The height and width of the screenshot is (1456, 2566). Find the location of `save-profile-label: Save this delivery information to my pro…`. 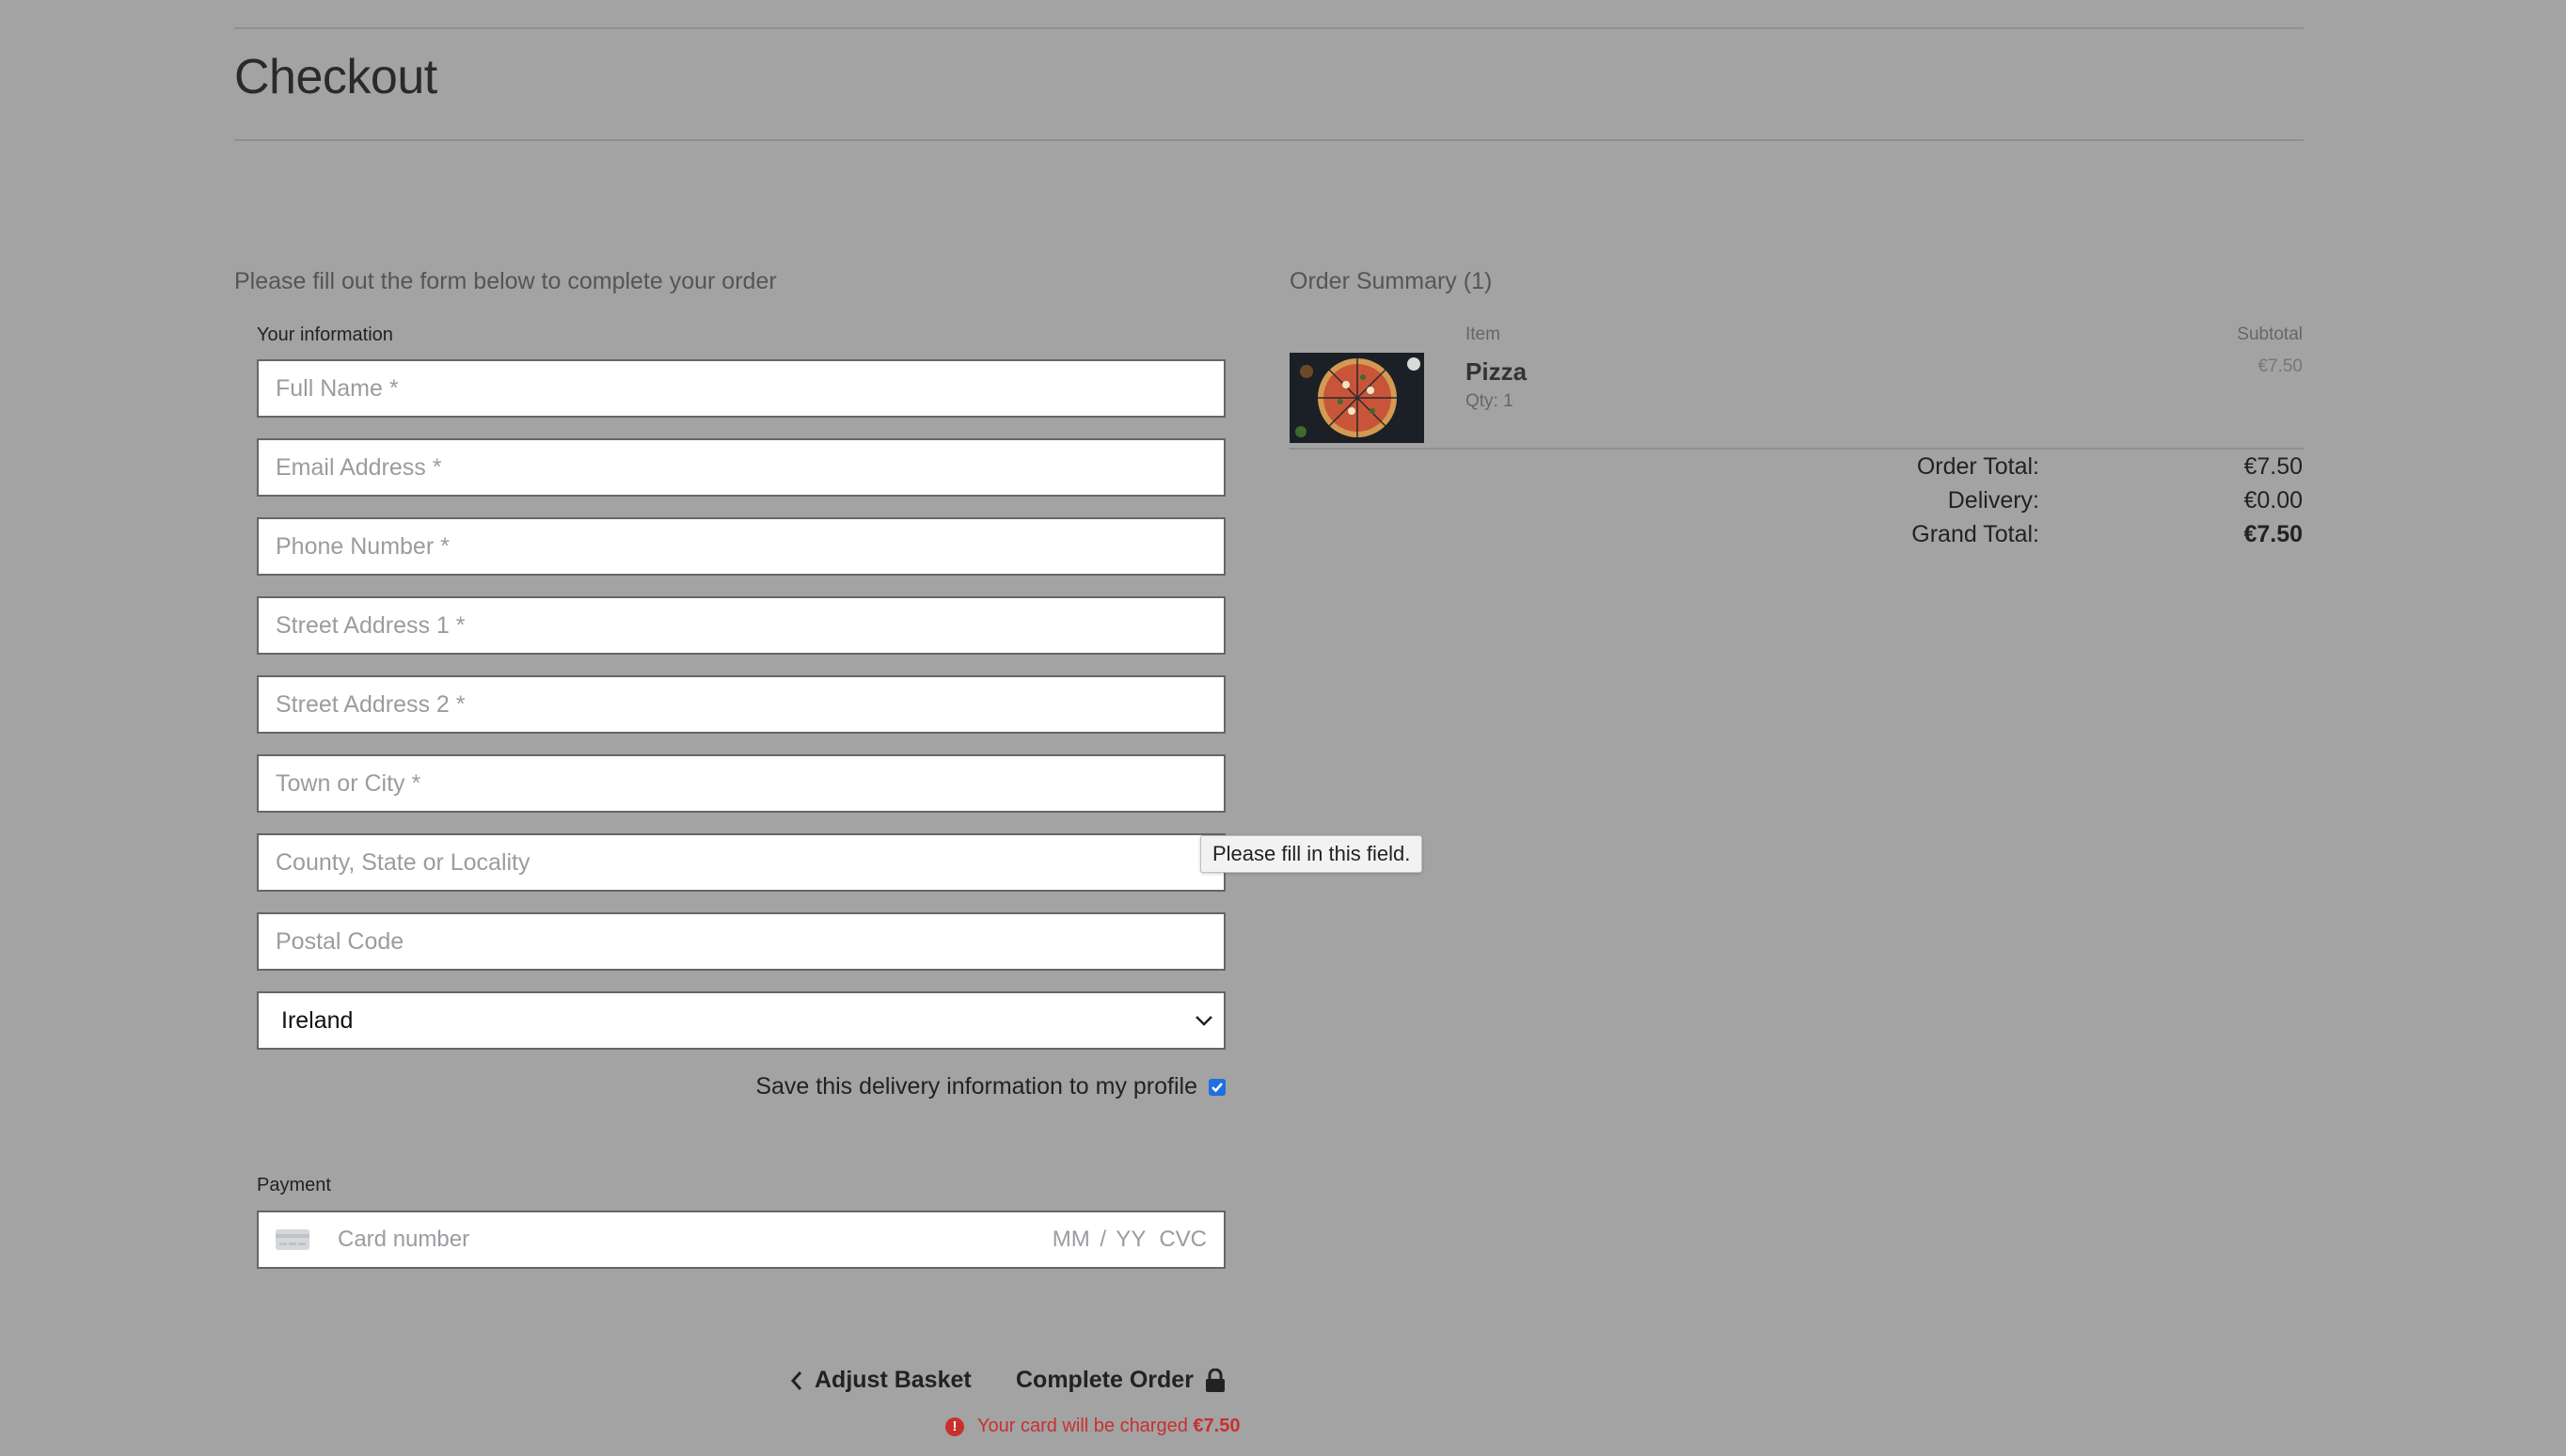

save-profile-label: Save this delivery information to my pro… is located at coordinates (976, 1086).